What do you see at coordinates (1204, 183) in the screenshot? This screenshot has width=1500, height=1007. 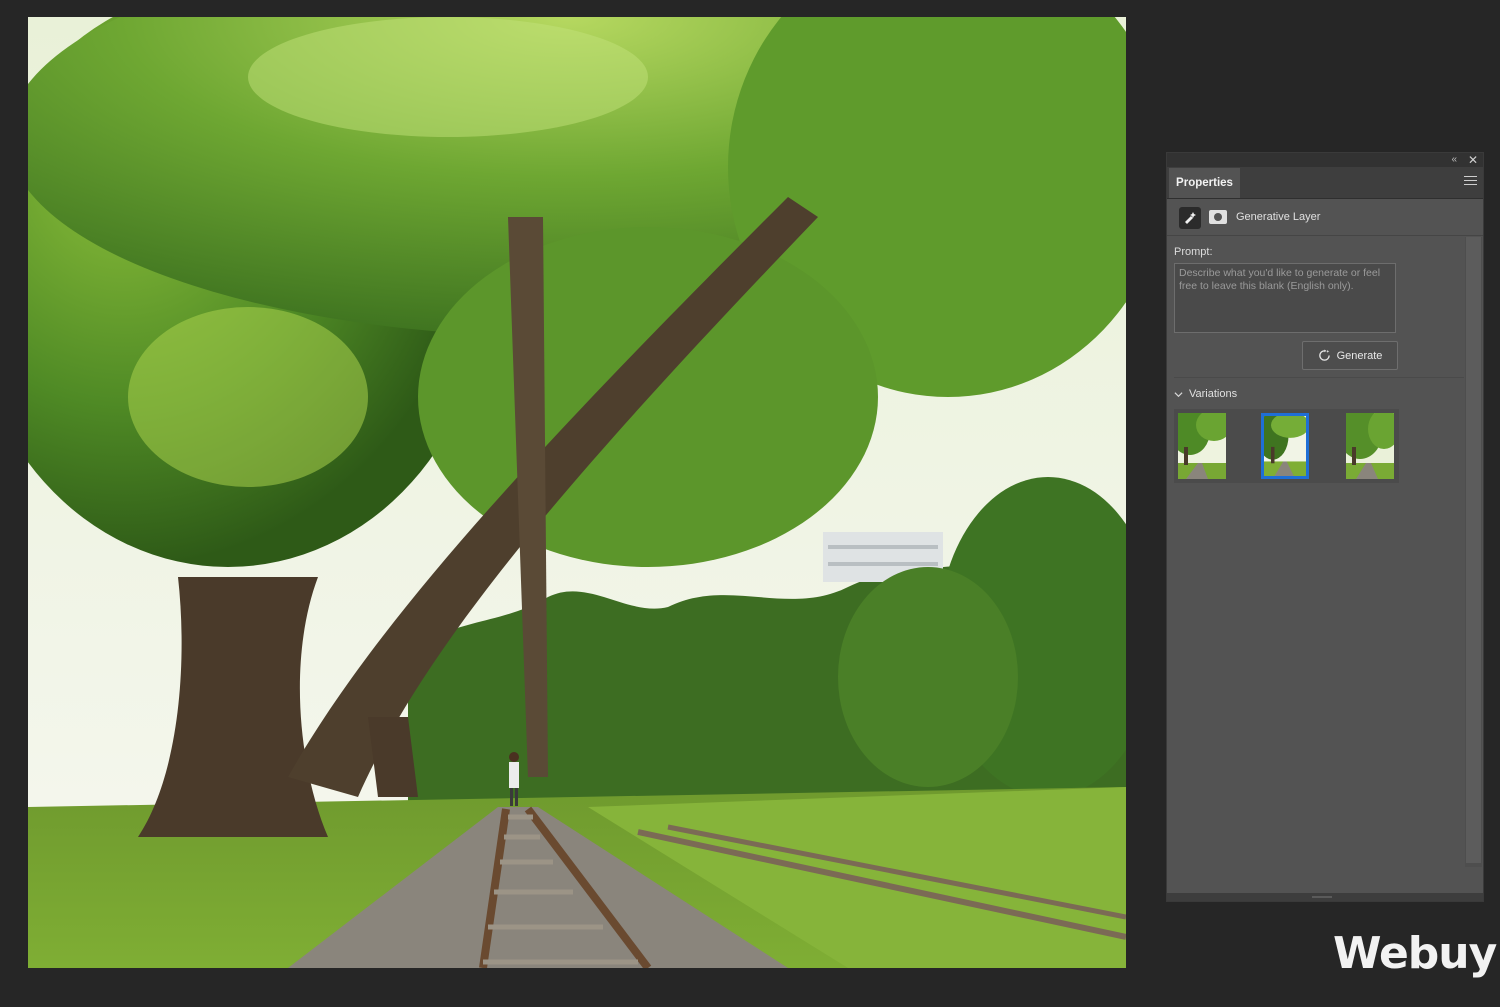 I see `tab-properties: Properties` at bounding box center [1204, 183].